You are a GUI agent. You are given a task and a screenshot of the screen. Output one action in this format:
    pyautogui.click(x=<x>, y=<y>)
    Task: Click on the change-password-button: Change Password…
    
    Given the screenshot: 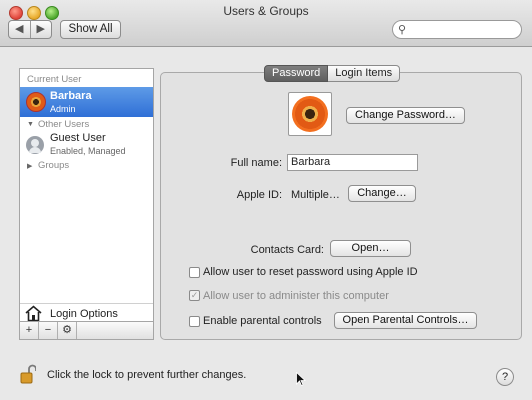 What is the action you would take?
    pyautogui.click(x=405, y=115)
    